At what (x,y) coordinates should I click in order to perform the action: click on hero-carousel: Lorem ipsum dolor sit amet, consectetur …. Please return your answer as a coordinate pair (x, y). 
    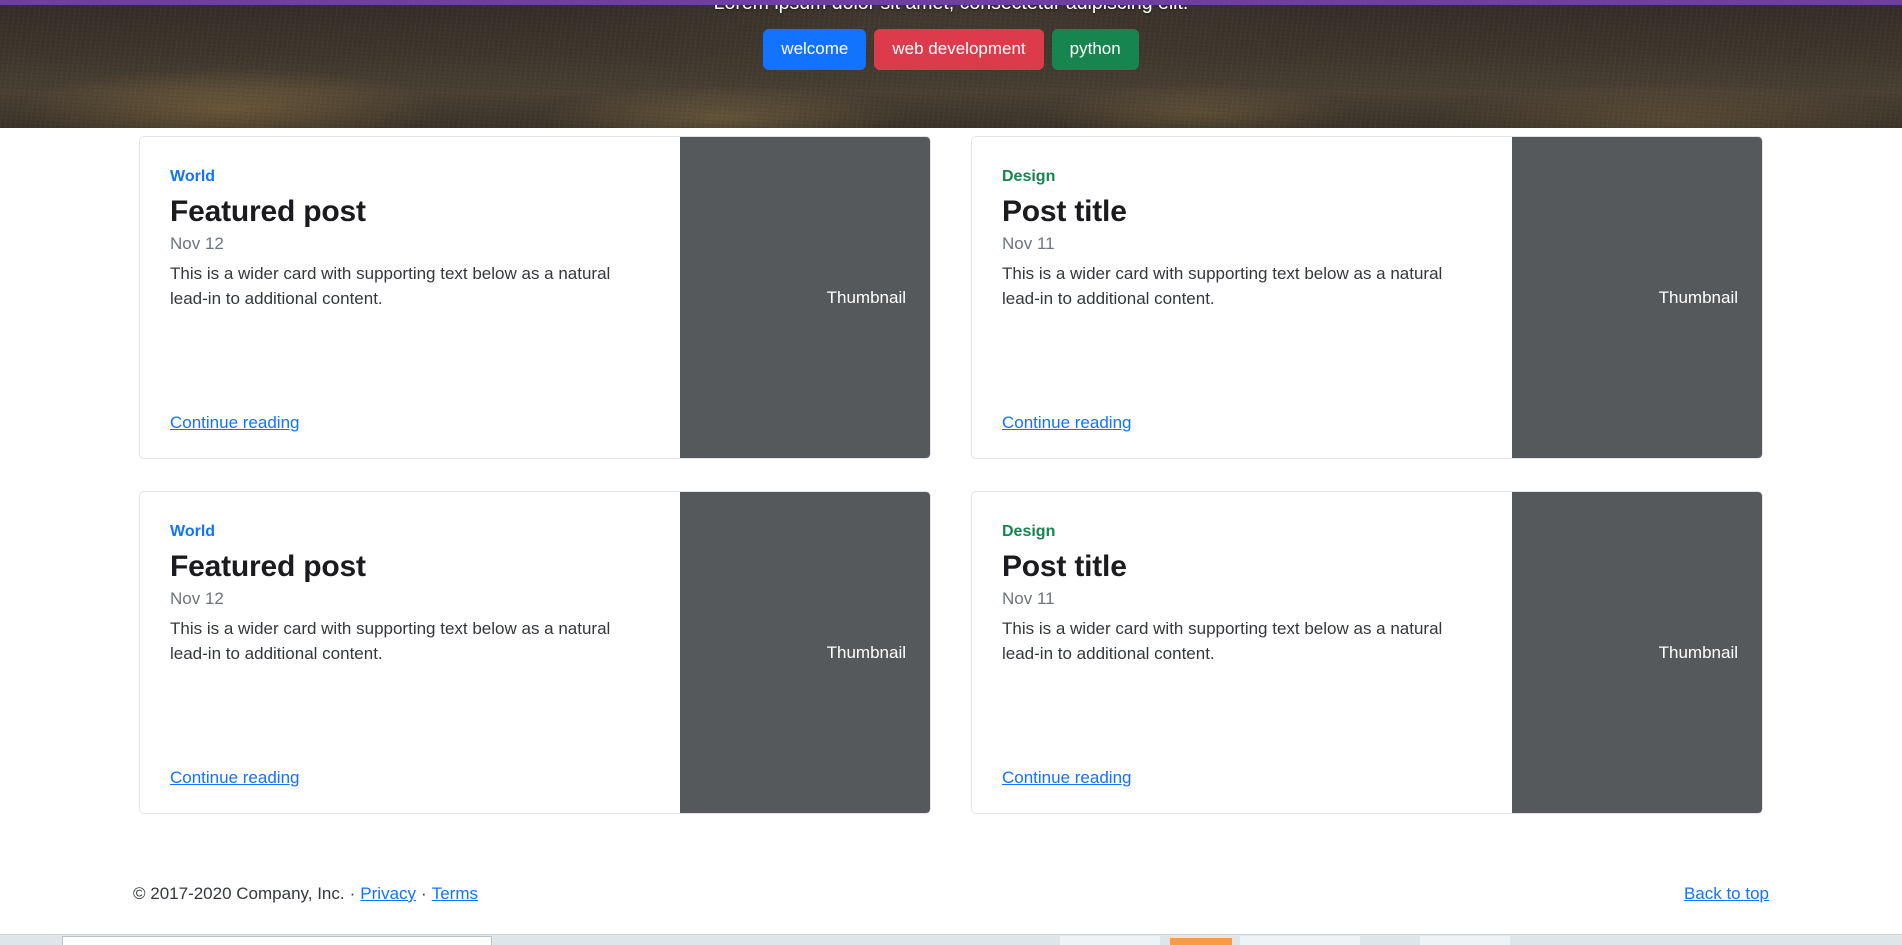
    Looking at the image, I should click on (951, 64).